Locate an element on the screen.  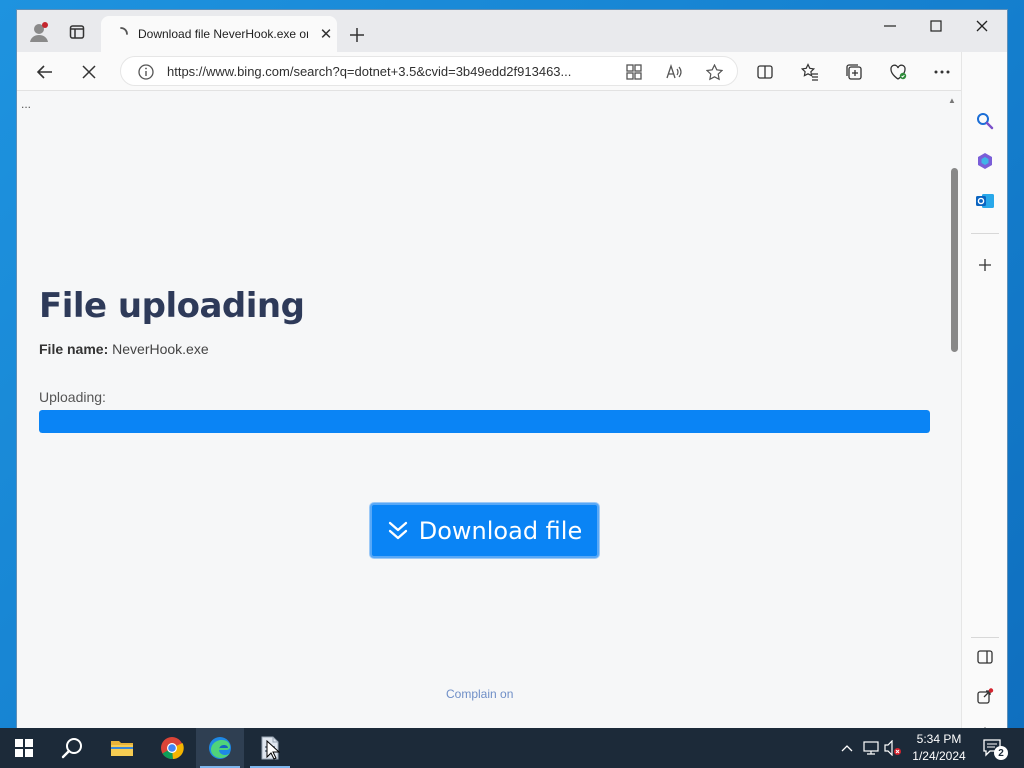
windows-logo-icon is located at coordinates (24, 748).